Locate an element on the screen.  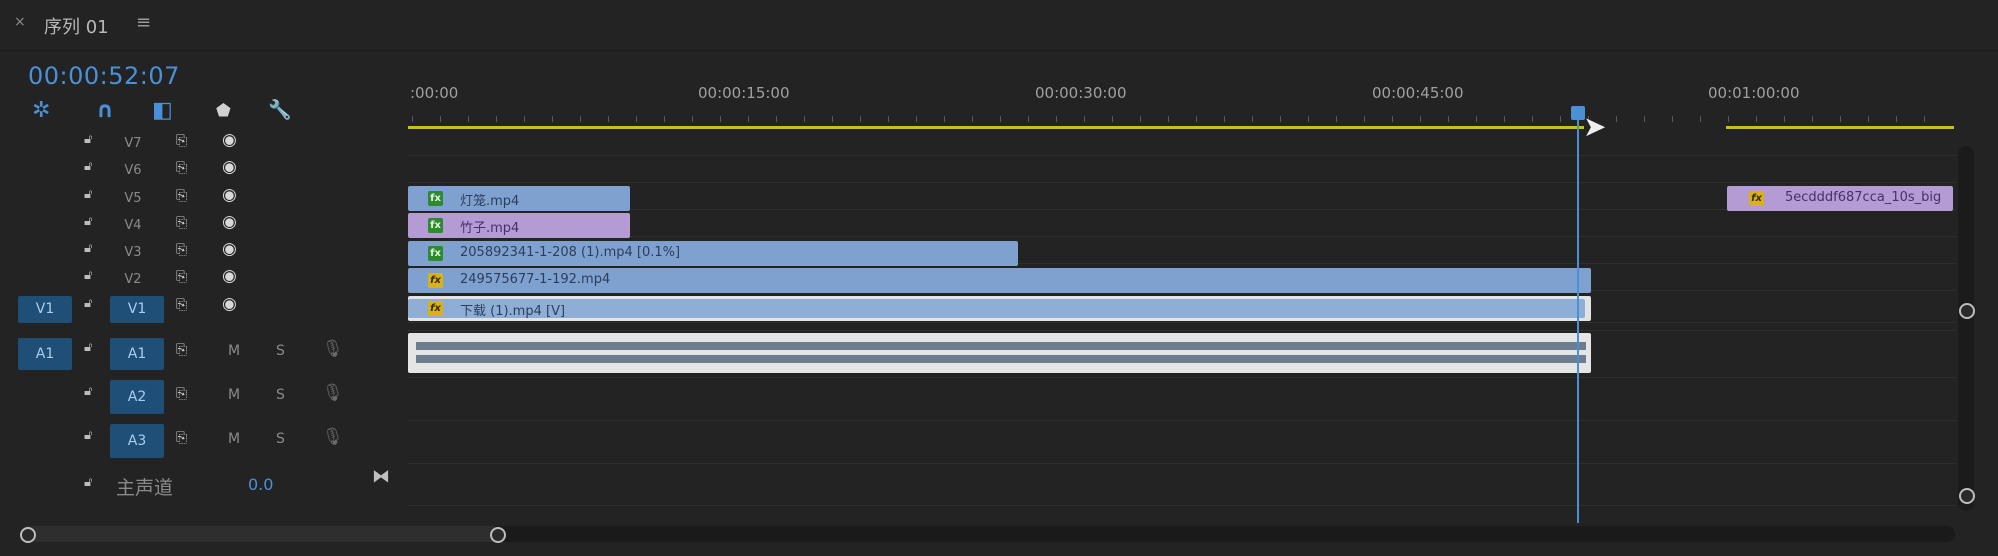
track-name-a1: A1 is located at coordinates (137, 354).